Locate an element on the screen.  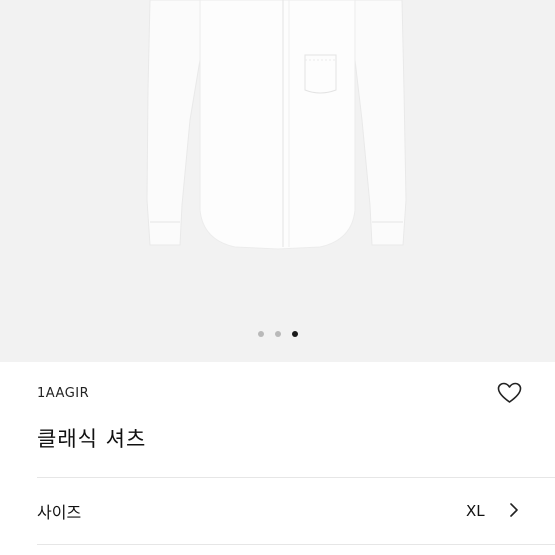
size-label: 사이즈 is located at coordinates (59, 512).